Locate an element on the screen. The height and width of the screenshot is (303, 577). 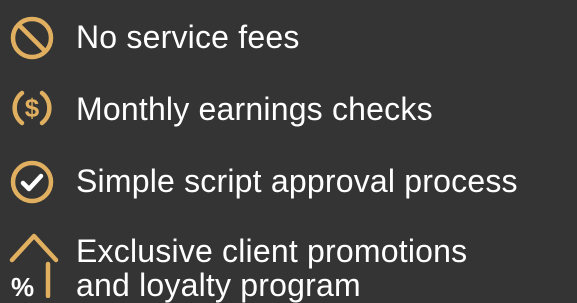
dollar-symbol: $ is located at coordinates (32, 108).